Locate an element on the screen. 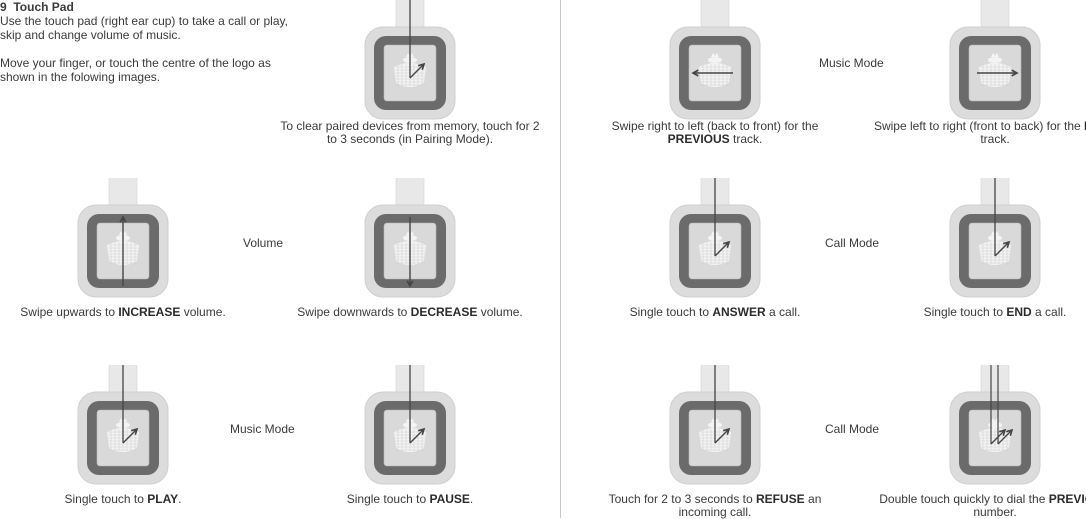  gesture-caption: Single touch to ANSWER a call. is located at coordinates (715, 312).